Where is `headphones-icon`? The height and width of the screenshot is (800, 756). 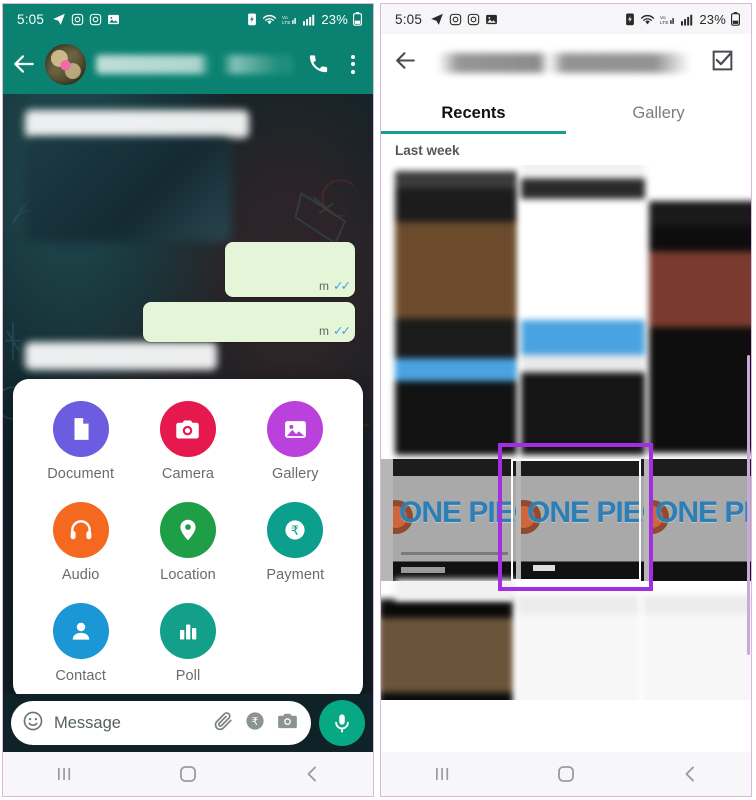 headphones-icon is located at coordinates (80, 530).